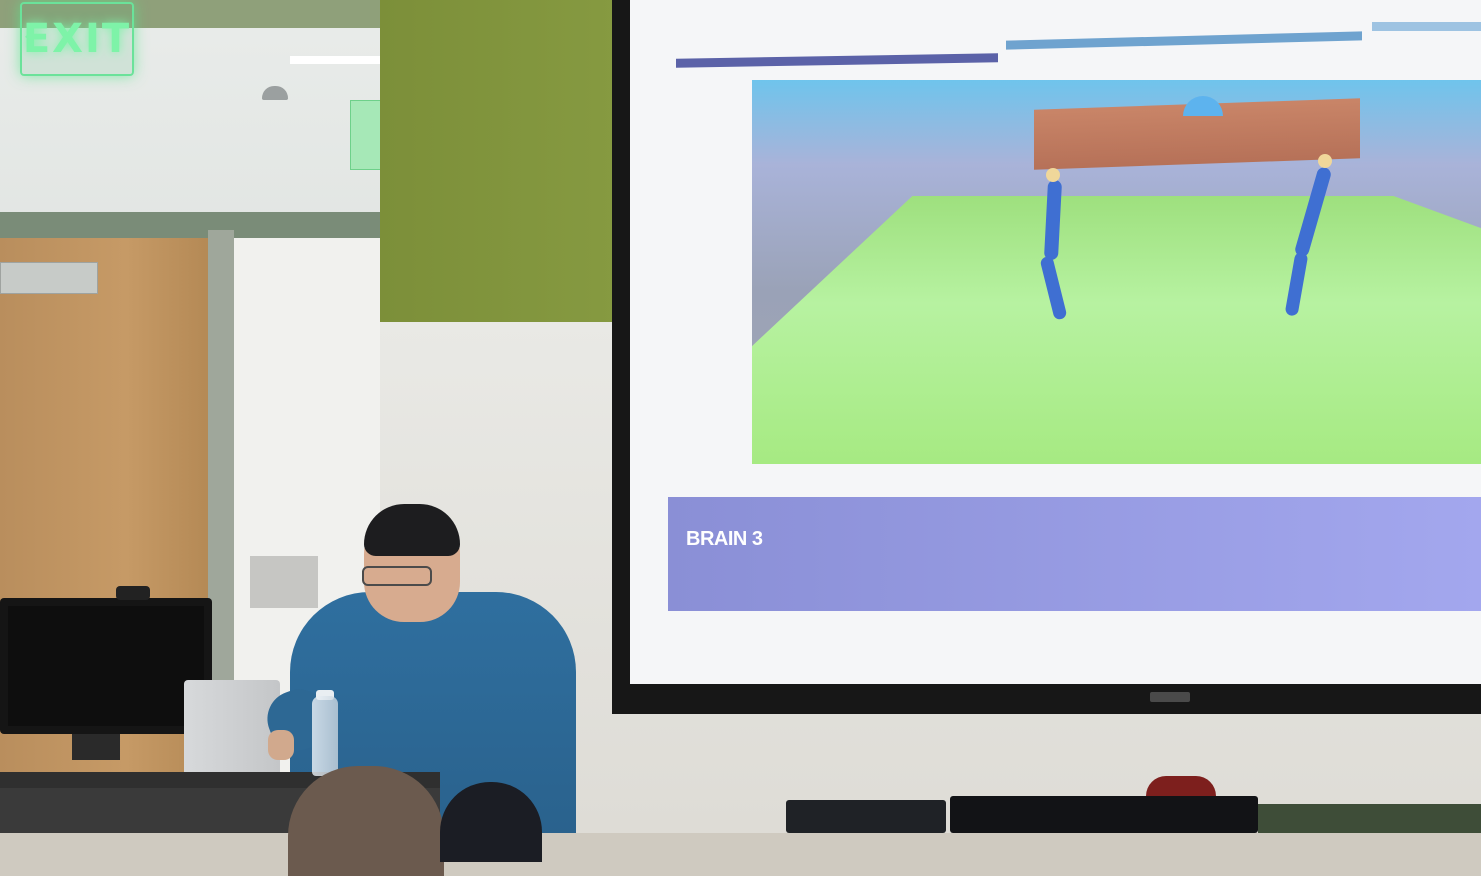  I want to click on door-frame, so click(190, 225).